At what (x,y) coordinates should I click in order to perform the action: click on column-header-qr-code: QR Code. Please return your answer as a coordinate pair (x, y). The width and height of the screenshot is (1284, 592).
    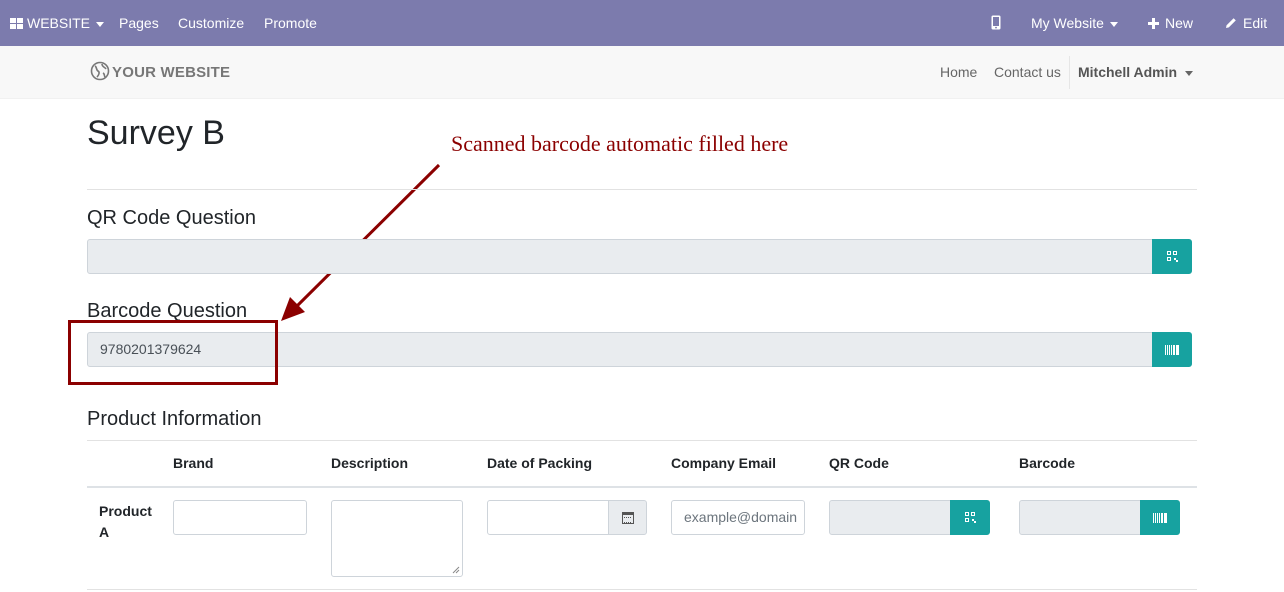
    Looking at the image, I should click on (859, 463).